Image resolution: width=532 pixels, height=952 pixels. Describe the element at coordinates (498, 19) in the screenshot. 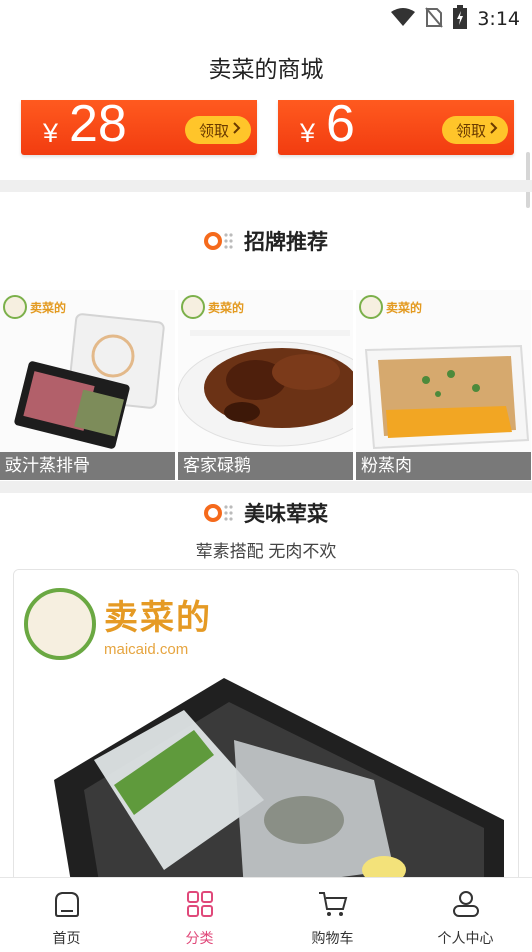

I see `status-time: 3:14` at that location.